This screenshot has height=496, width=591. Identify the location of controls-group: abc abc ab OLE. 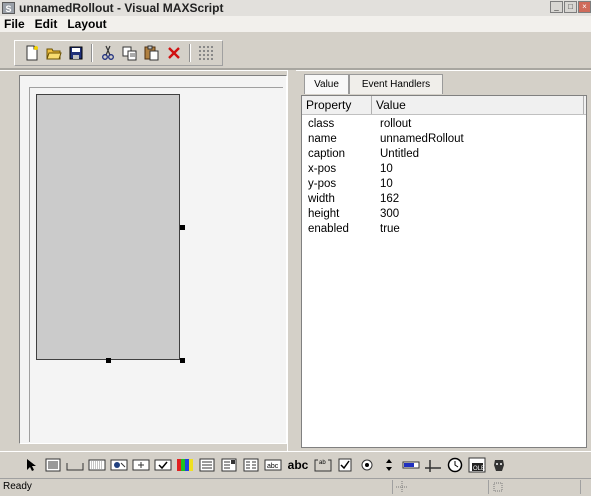
(262, 465).